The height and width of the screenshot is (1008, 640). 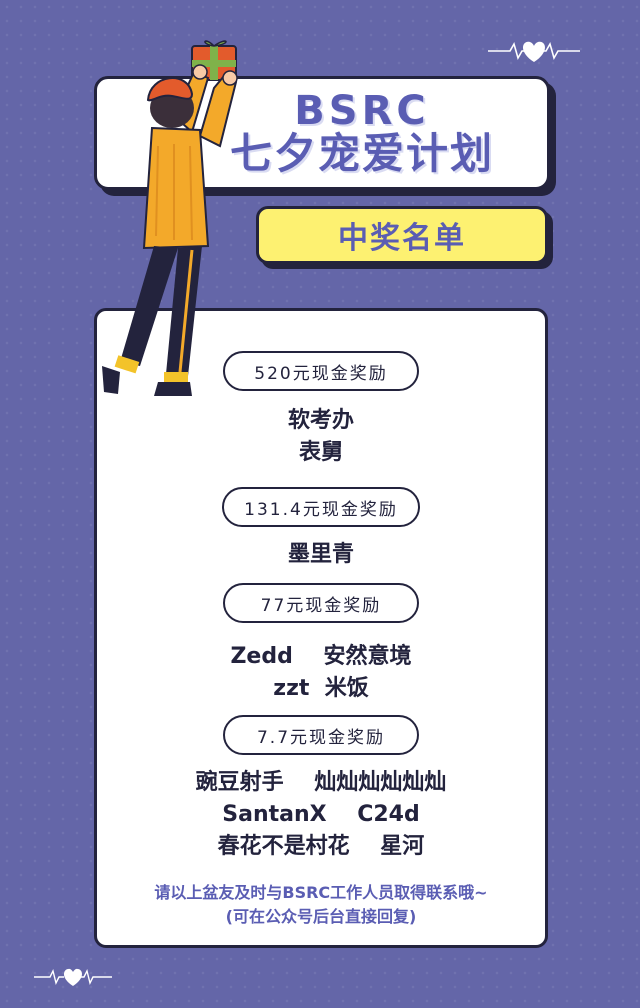 I want to click on winner-name: 春花不是村花 星河, so click(x=321, y=846).